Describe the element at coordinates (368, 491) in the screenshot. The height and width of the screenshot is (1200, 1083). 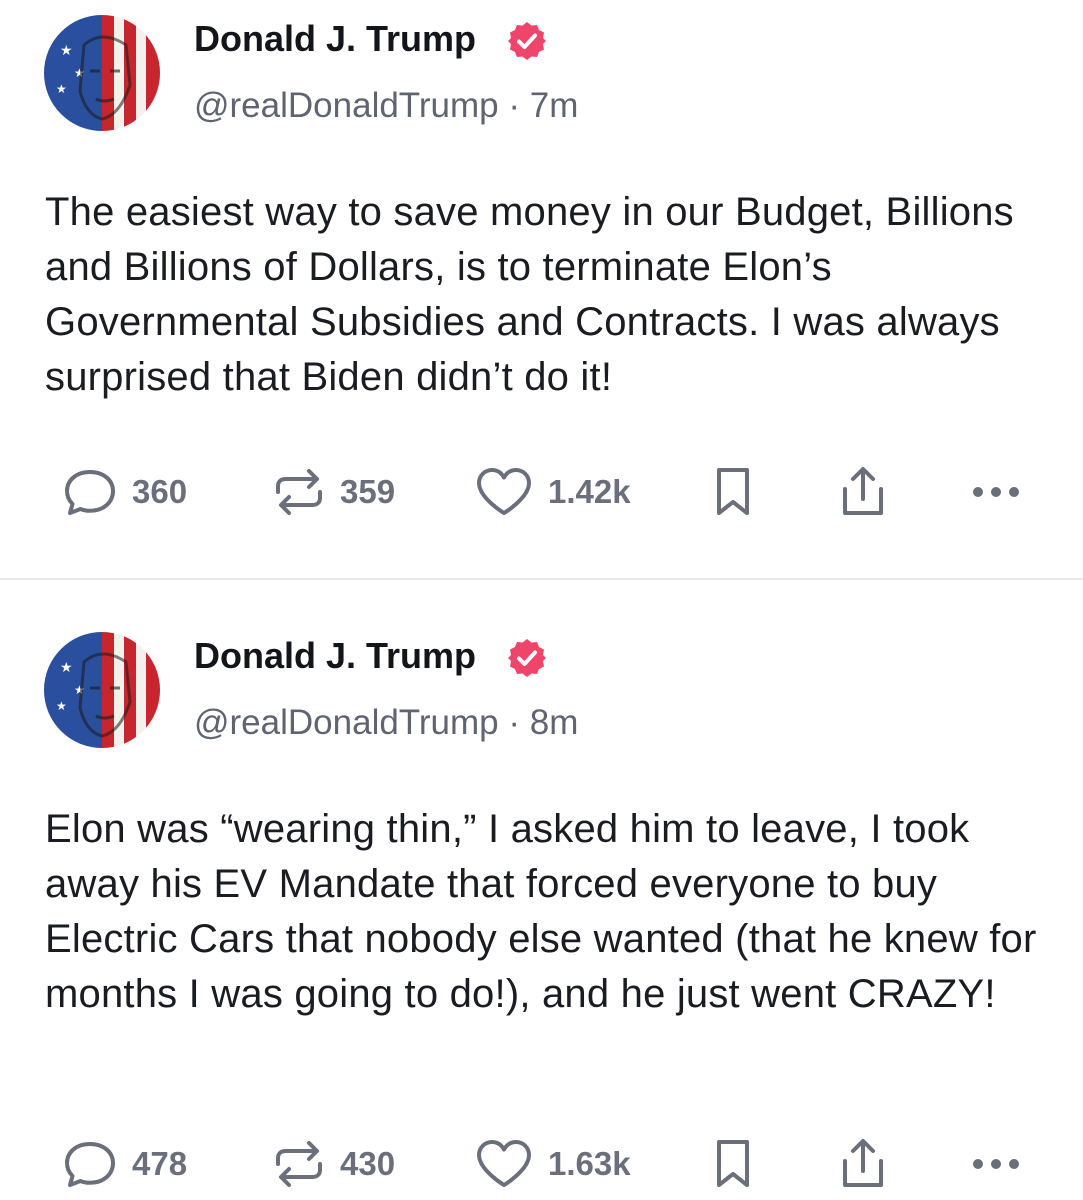
I see `repost-count: 359` at that location.